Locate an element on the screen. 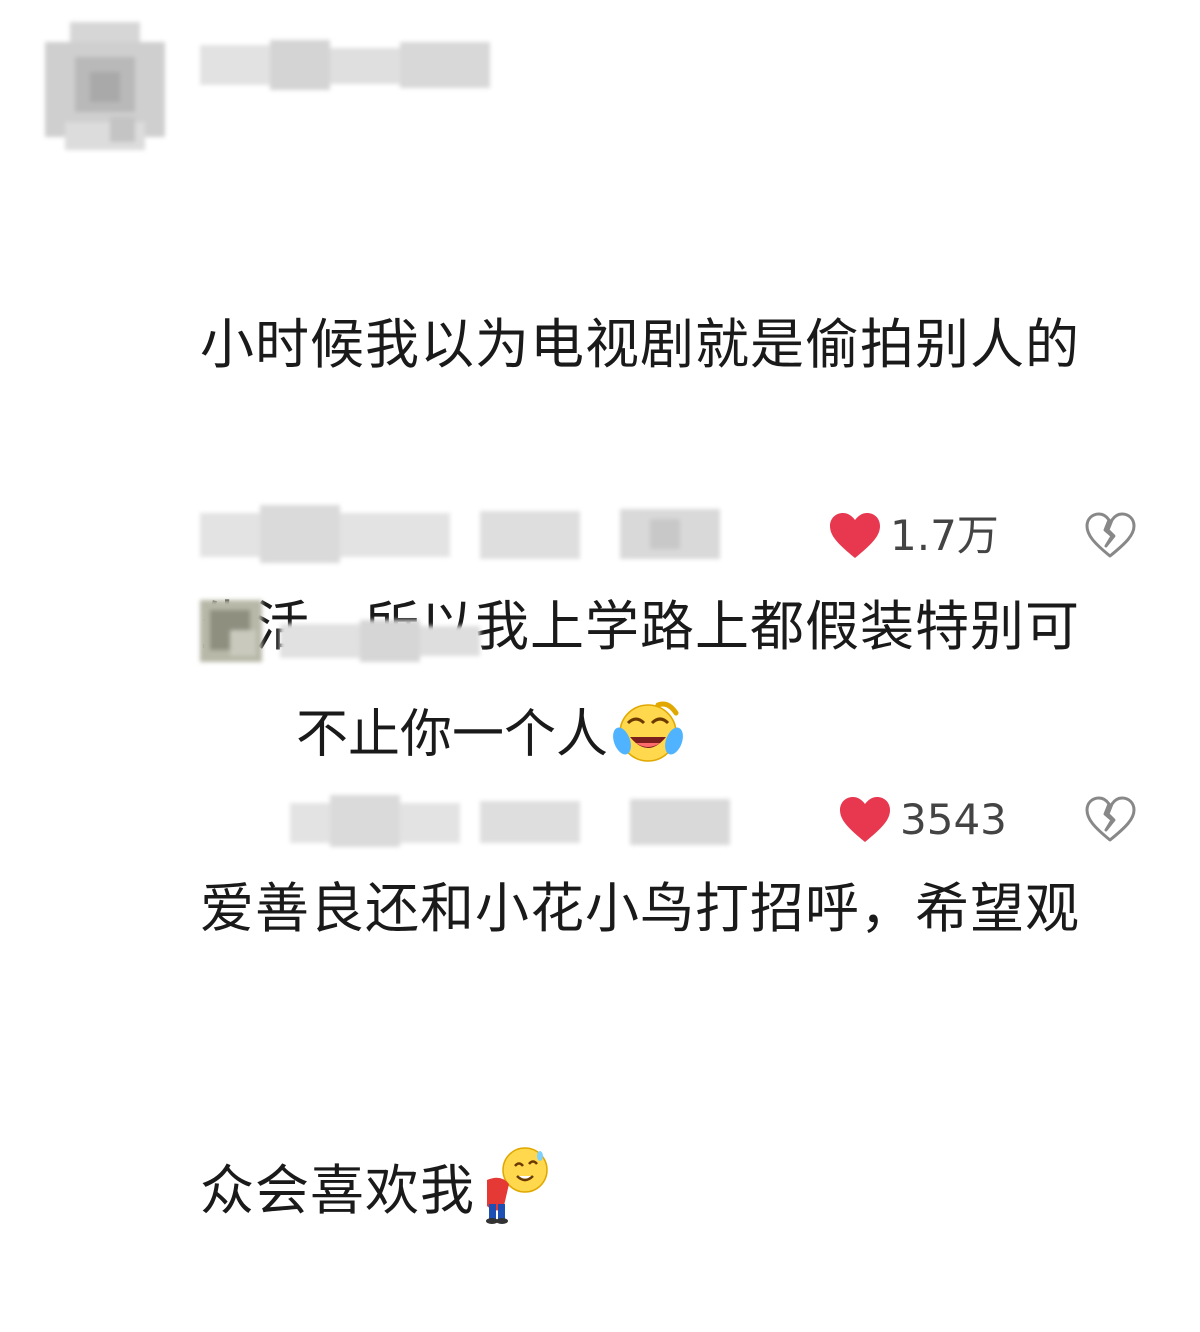  comment-line: 众会喜欢我 is located at coordinates (690, 1191).